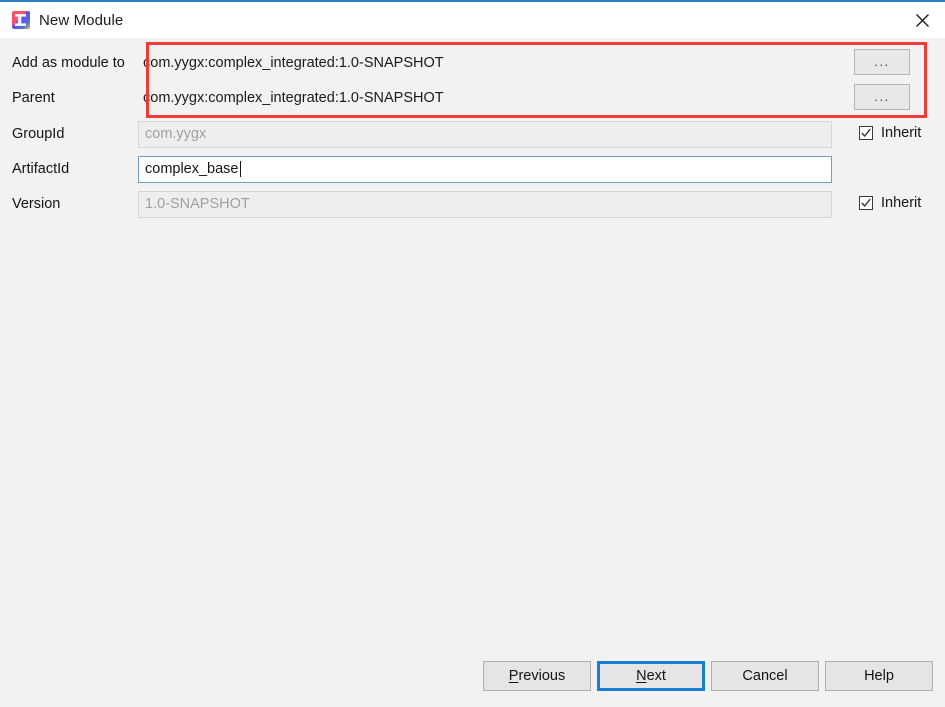 This screenshot has height=707, width=945. Describe the element at coordinates (240, 169) in the screenshot. I see `text-caret` at that location.